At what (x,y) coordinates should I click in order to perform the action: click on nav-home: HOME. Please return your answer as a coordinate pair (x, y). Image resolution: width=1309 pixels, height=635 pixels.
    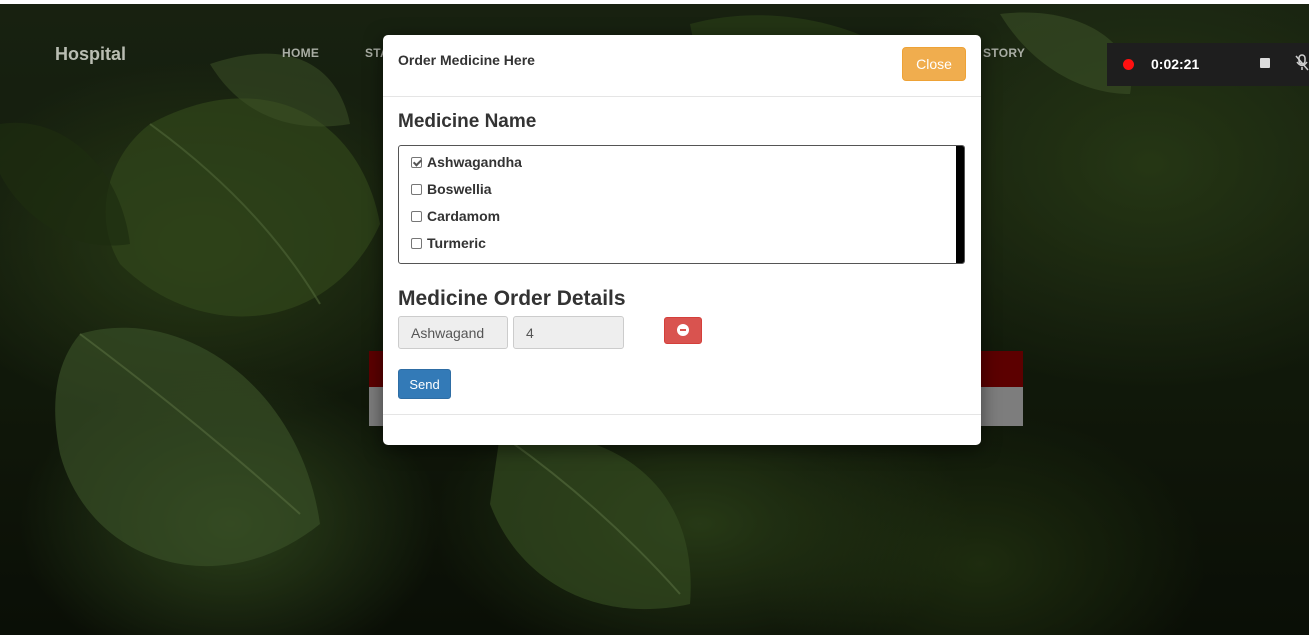
    Looking at the image, I should click on (300, 53).